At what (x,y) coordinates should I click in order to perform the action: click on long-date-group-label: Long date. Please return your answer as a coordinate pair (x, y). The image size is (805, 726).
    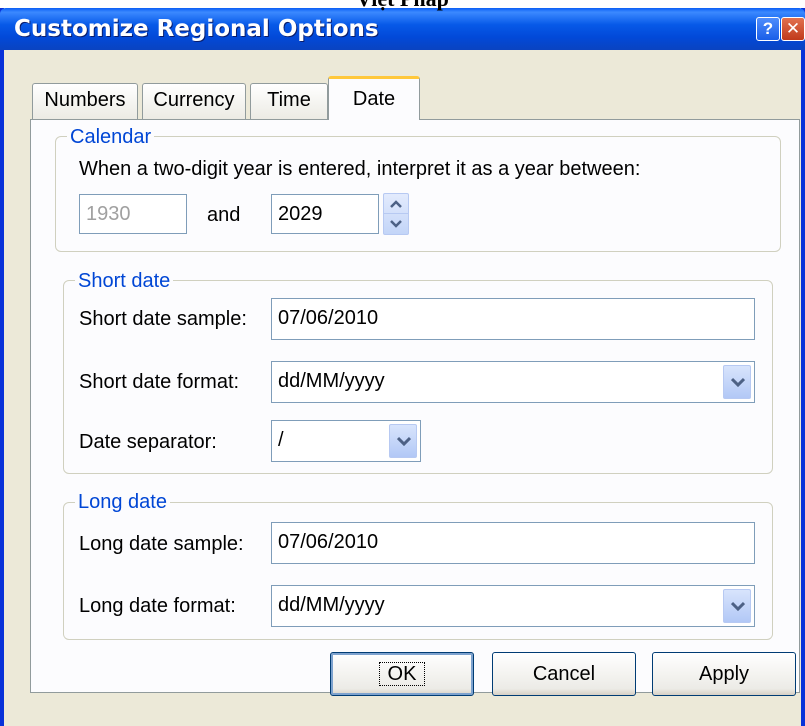
    Looking at the image, I should click on (122, 502).